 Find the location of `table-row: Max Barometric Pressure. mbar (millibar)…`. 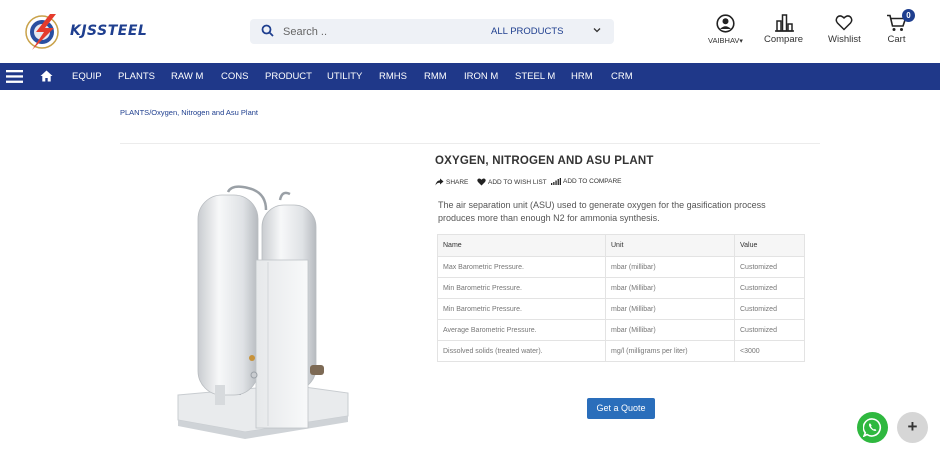

table-row: Max Barometric Pressure. mbar (millibar)… is located at coordinates (621, 267).